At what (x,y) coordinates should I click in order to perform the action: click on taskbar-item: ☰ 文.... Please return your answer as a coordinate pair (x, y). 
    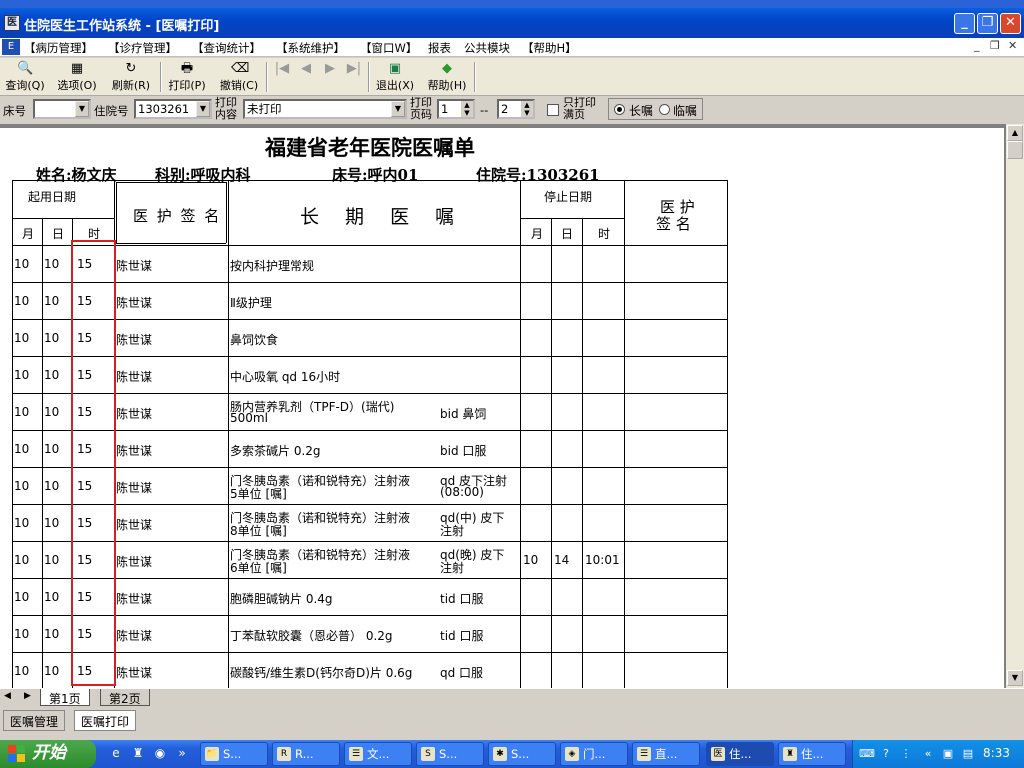
    Looking at the image, I should click on (378, 754).